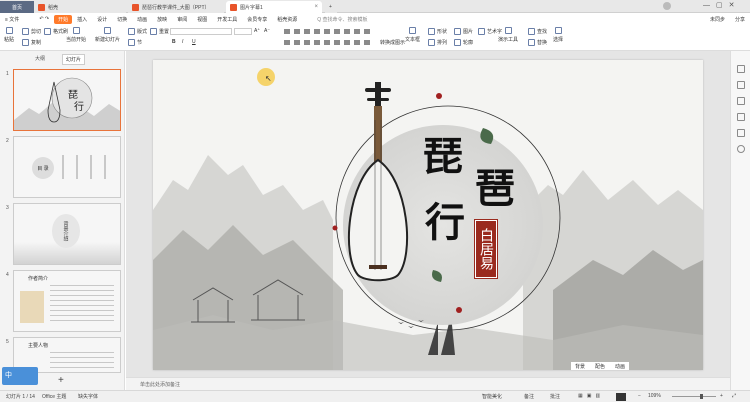  What do you see at coordinates (80, 7) in the screenshot?
I see `tab-docer: 稻壳` at bounding box center [80, 7].